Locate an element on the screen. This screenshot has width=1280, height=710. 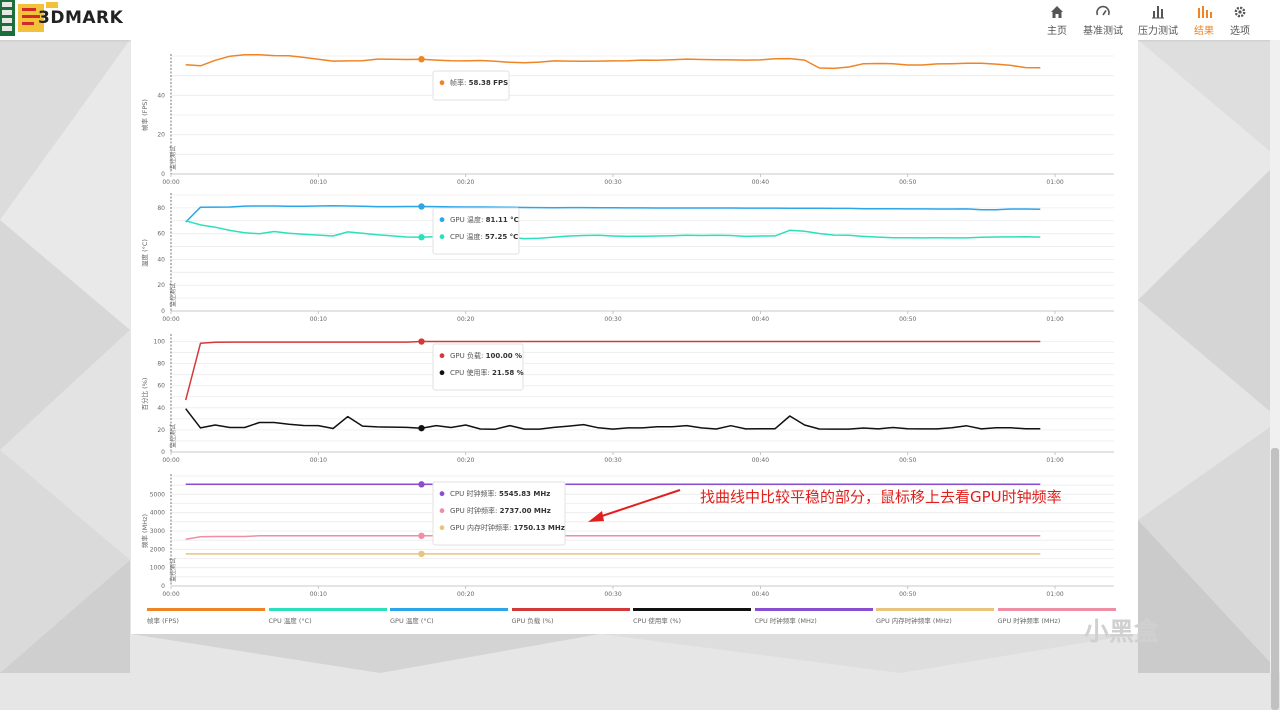
y-axis-label: 频率 (MHz) is located at coordinates (144, 531).